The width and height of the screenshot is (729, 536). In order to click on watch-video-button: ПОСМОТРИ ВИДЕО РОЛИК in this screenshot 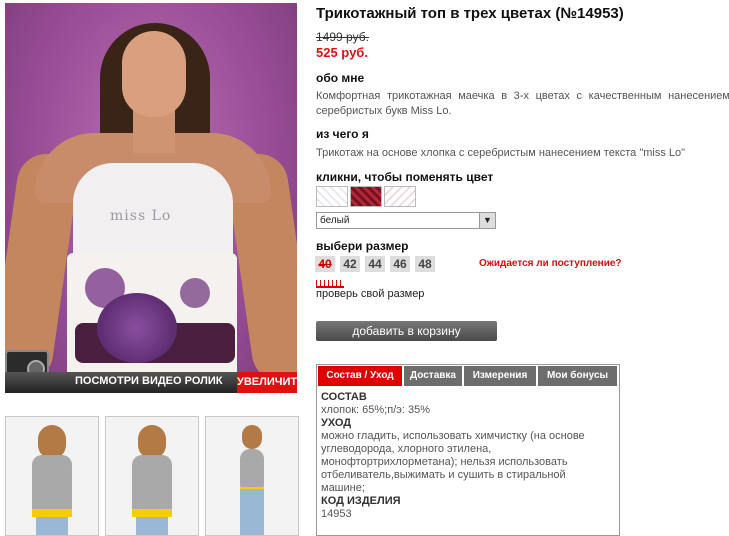, I will do `click(121, 382)`.